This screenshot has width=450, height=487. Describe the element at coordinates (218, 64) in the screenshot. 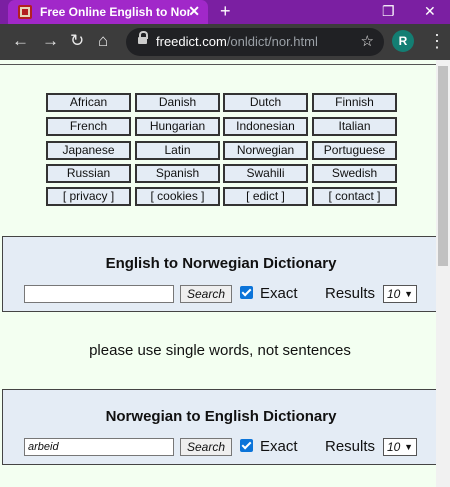

I see `top-divider` at that location.